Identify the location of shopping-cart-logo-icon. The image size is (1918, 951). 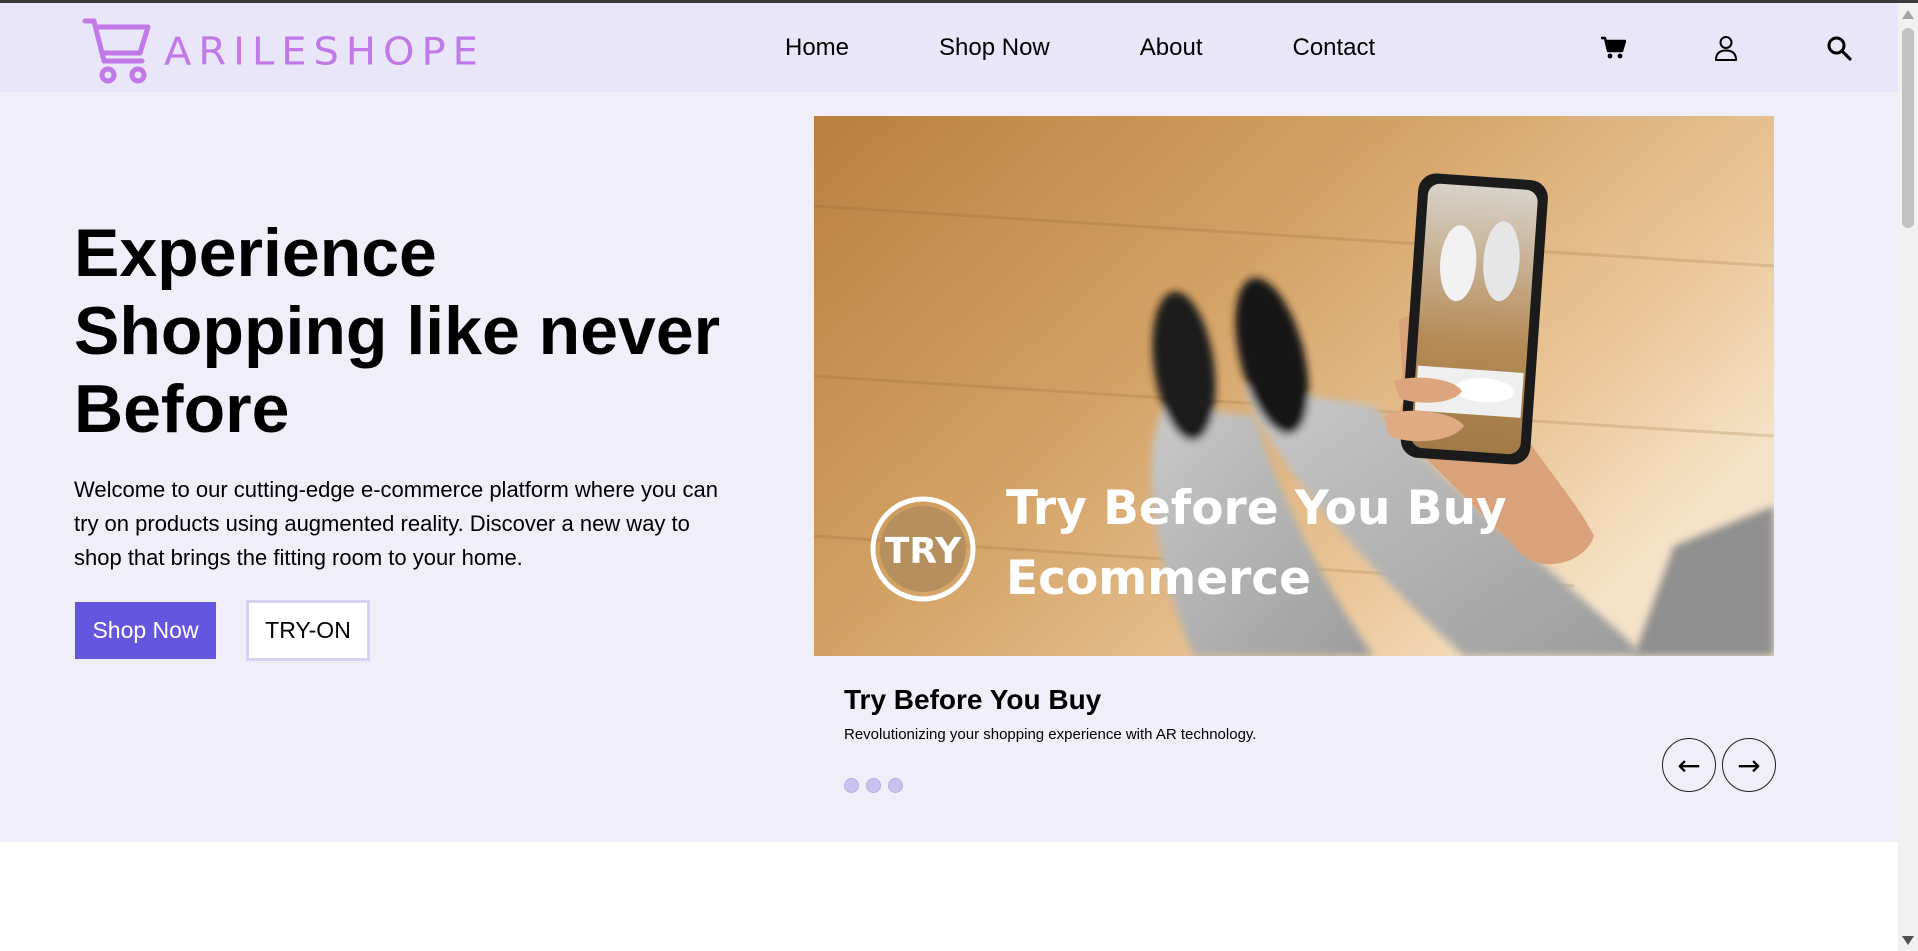
(116, 51).